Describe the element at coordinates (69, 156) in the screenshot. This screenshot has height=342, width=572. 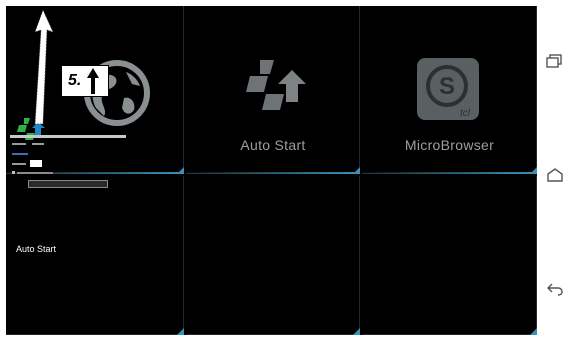
I see `auto-start-dialog-thumbnail` at that location.